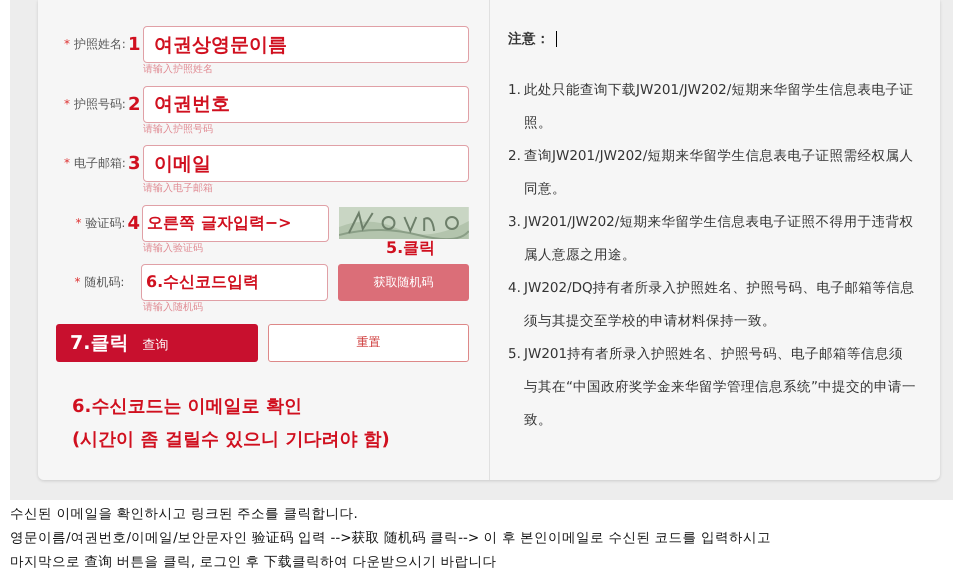 This screenshot has width=953, height=581. Describe the element at coordinates (515, 222) in the screenshot. I see `item-number: 3.` at that location.